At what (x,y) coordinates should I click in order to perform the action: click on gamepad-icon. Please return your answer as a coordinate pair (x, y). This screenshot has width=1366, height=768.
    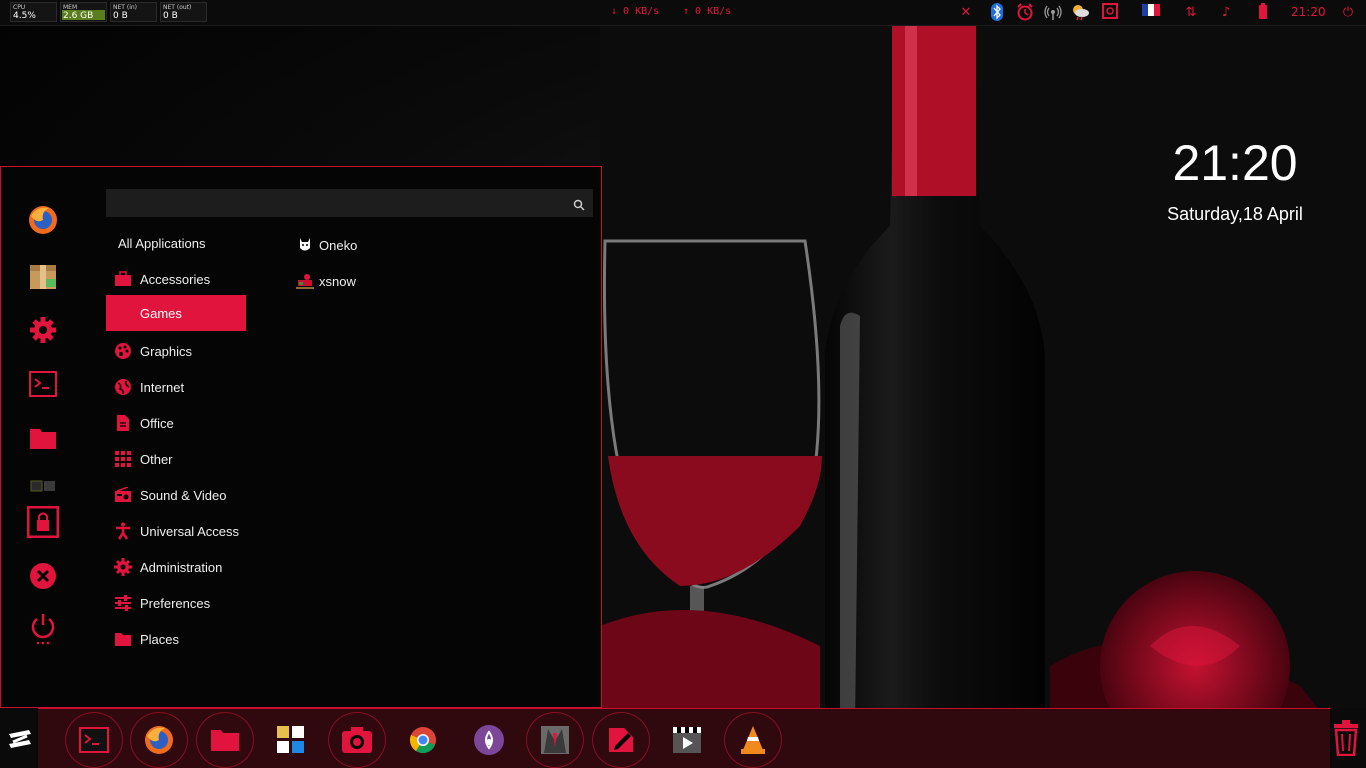
    Looking at the image, I should click on (123, 313).